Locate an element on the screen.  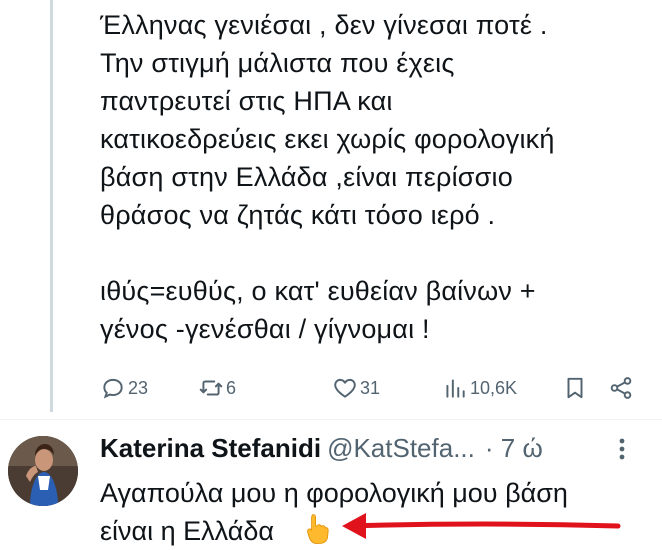
bookmark-icon is located at coordinates (575, 388).